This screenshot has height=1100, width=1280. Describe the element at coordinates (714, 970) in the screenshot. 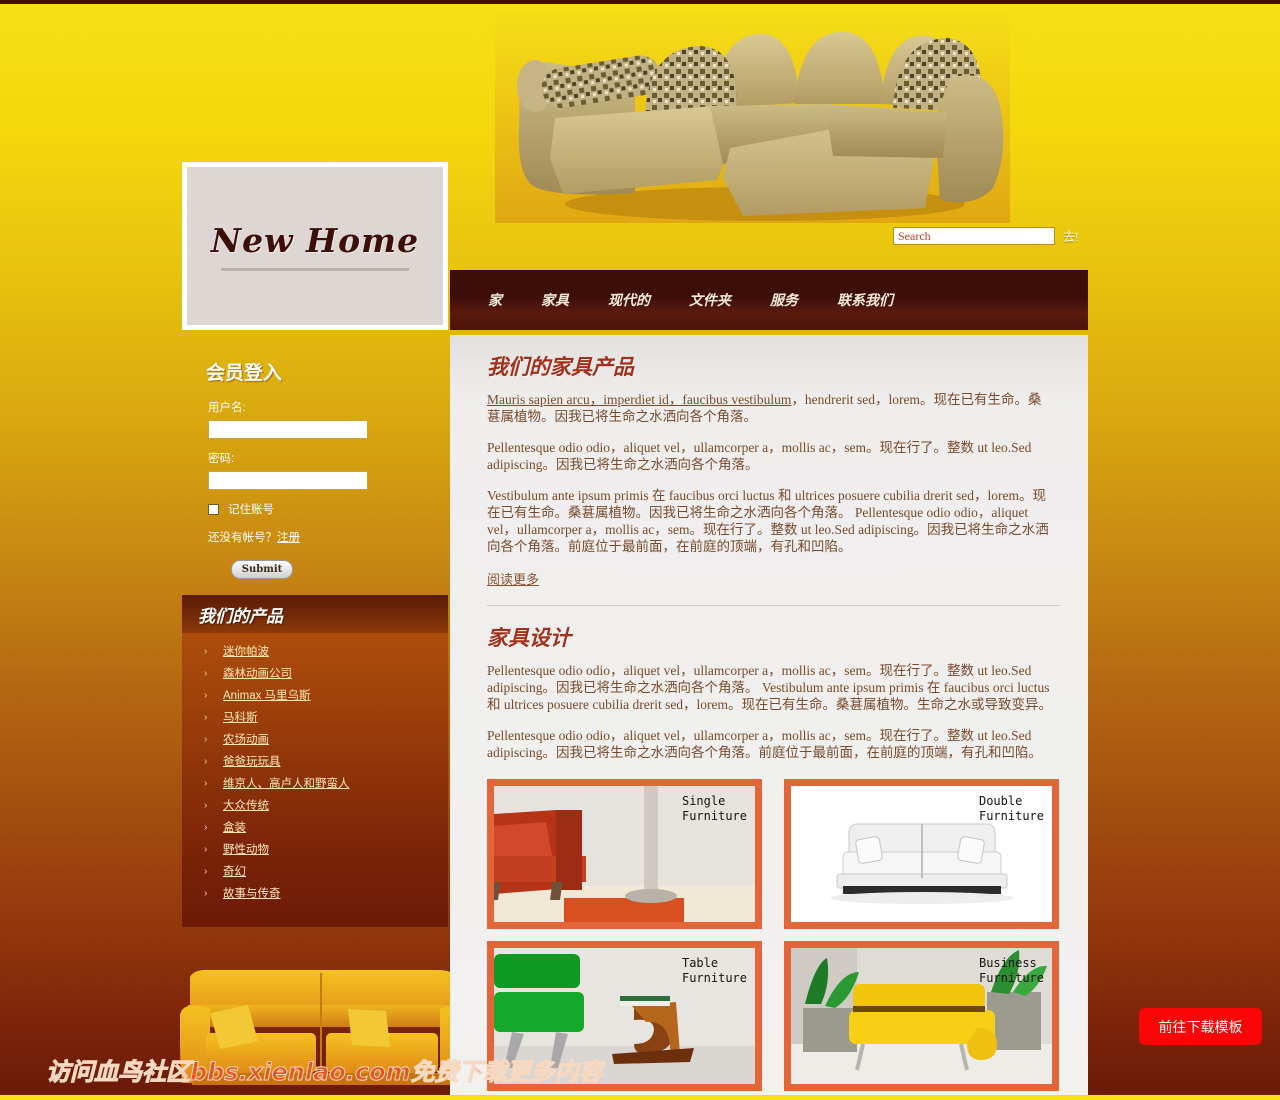

I see `gallery-item-label: Table Furniture` at that location.